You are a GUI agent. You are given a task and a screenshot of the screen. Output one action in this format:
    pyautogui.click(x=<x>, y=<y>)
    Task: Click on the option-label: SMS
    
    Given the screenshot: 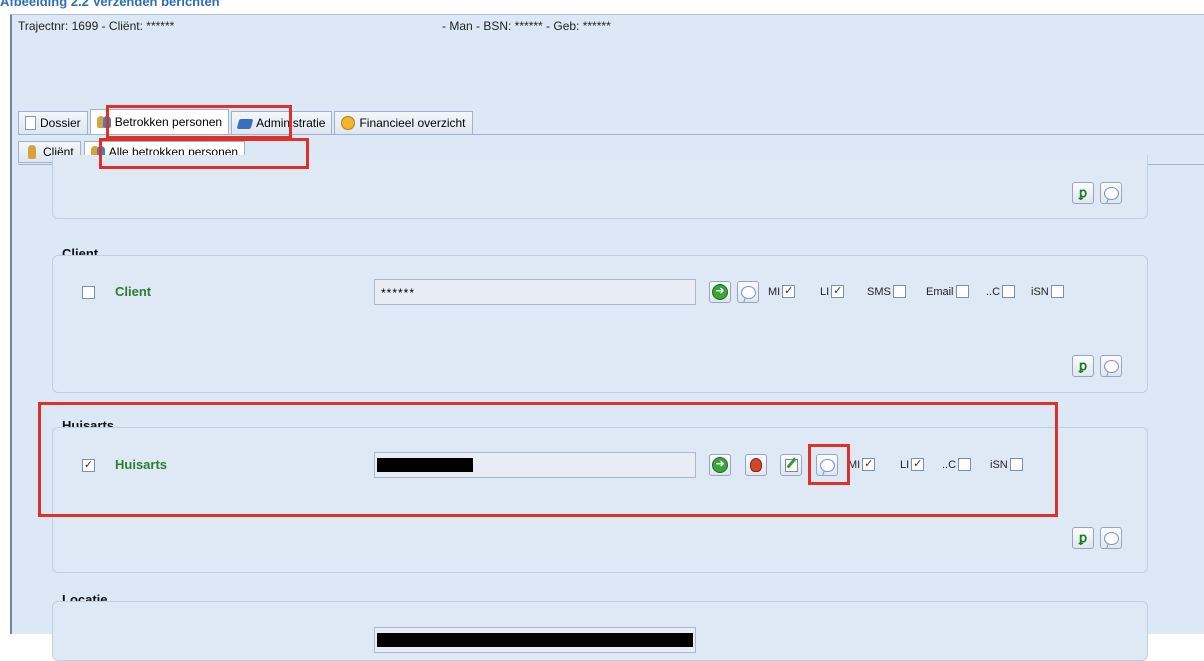 What is the action you would take?
    pyautogui.click(x=879, y=291)
    